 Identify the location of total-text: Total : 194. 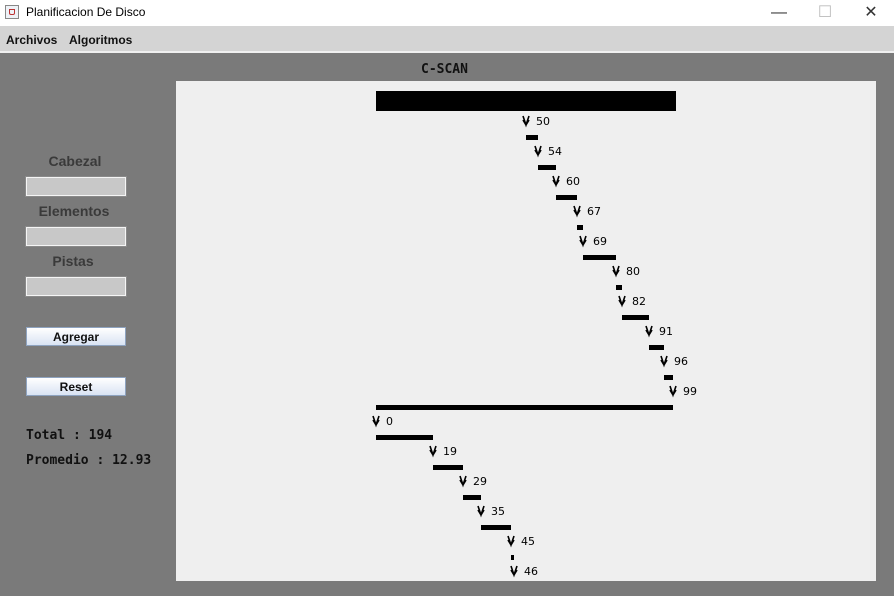
(69, 435).